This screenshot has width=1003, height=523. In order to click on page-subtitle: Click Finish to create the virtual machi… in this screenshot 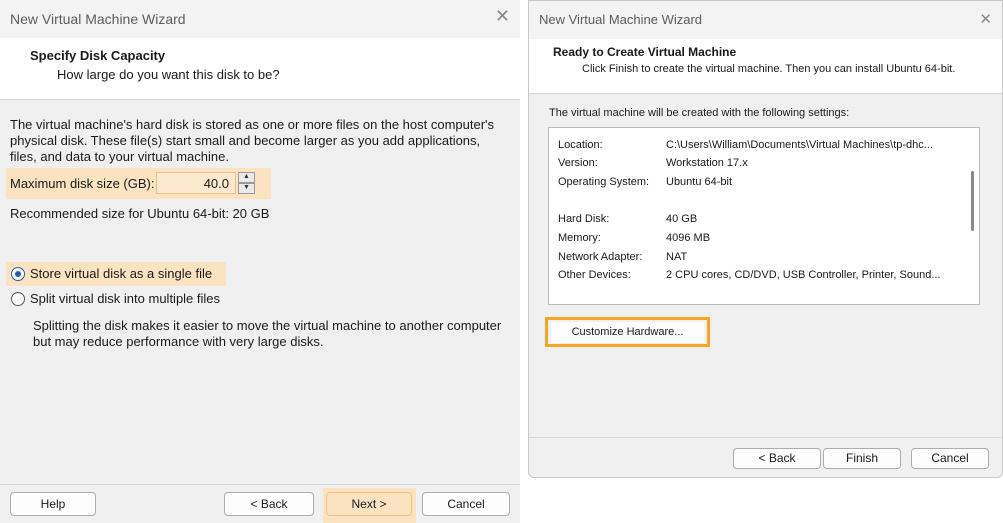, I will do `click(769, 69)`.